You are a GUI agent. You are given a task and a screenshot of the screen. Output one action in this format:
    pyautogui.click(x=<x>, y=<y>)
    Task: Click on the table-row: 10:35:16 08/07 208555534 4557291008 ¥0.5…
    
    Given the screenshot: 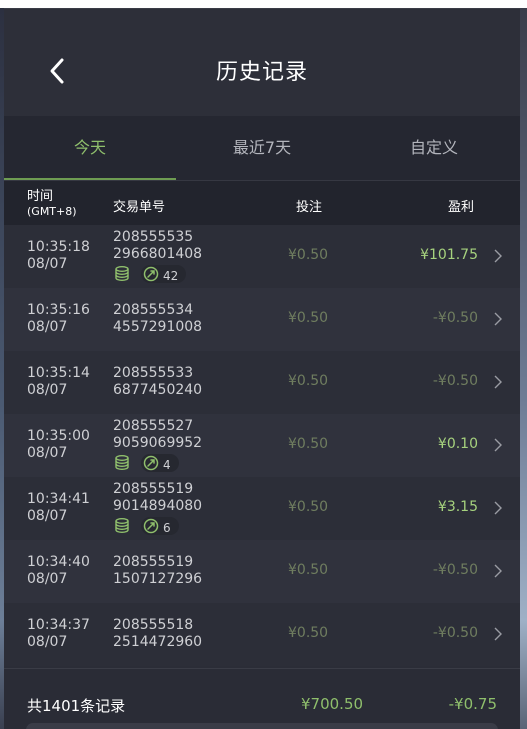 What is the action you would take?
    pyautogui.click(x=262, y=319)
    